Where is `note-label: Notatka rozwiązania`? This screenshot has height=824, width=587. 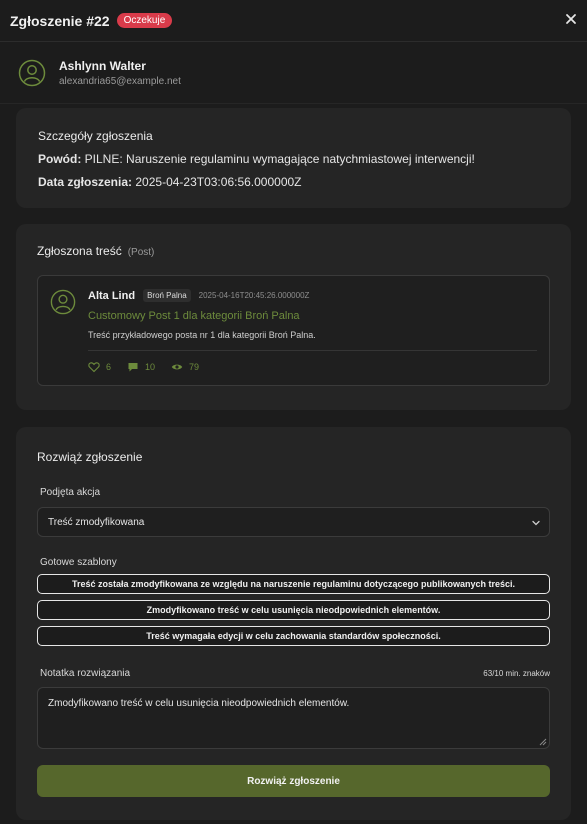
note-label: Notatka rozwiązania is located at coordinates (85, 673).